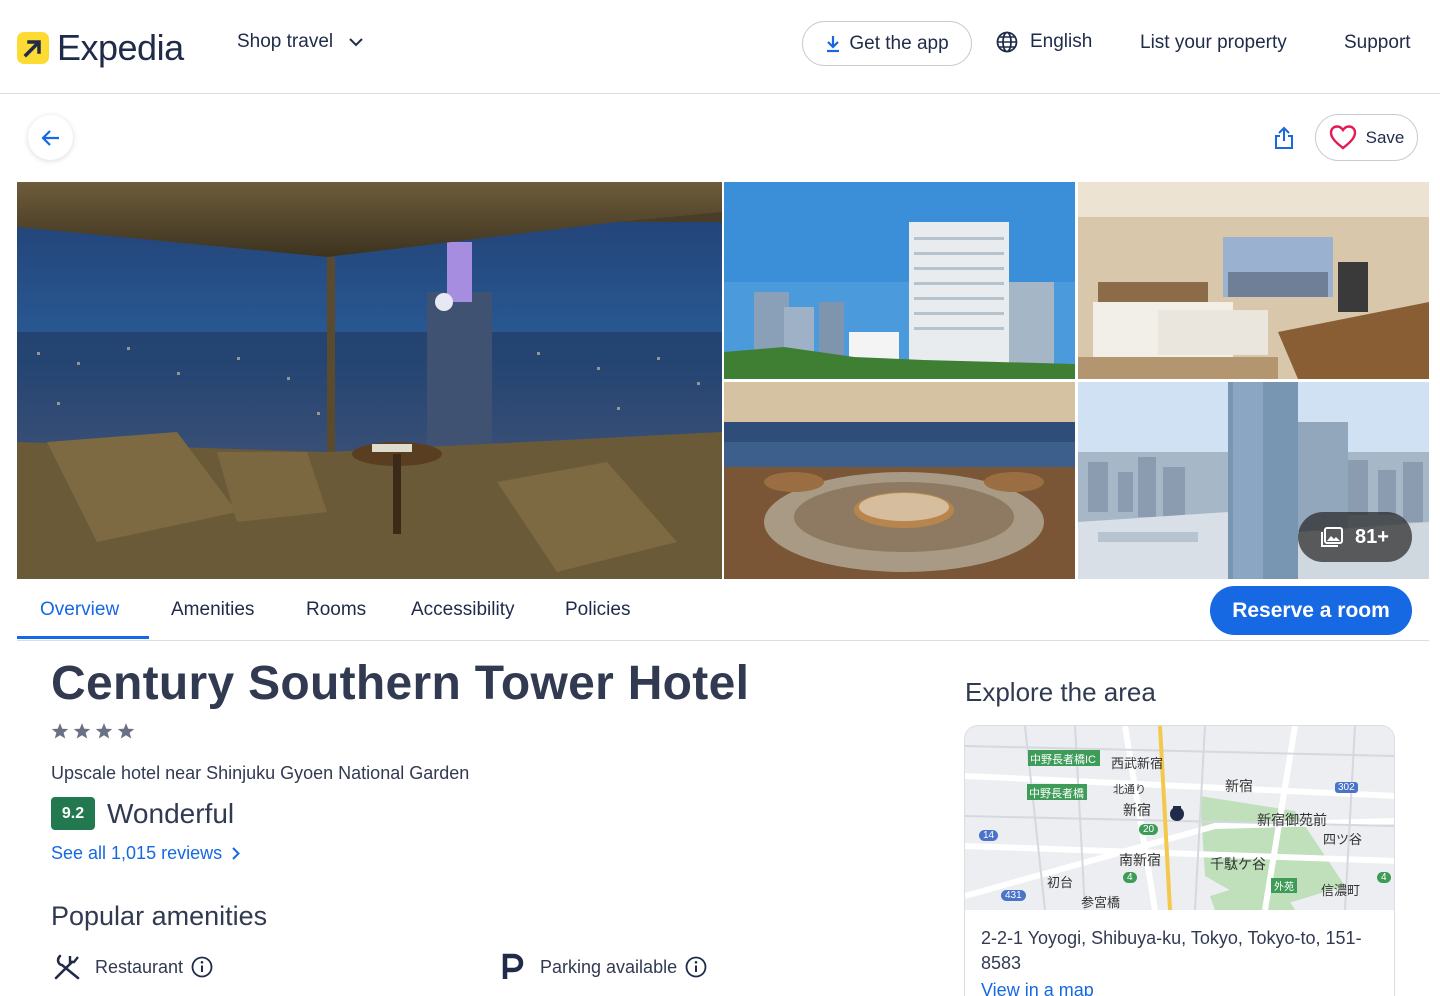 The image size is (1440, 996). Describe the element at coordinates (833, 43) in the screenshot. I see `download-icon` at that location.